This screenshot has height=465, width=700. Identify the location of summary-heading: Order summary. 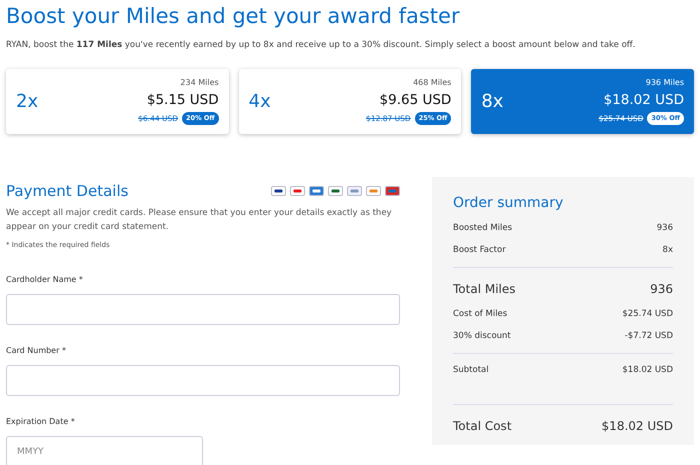
(508, 203).